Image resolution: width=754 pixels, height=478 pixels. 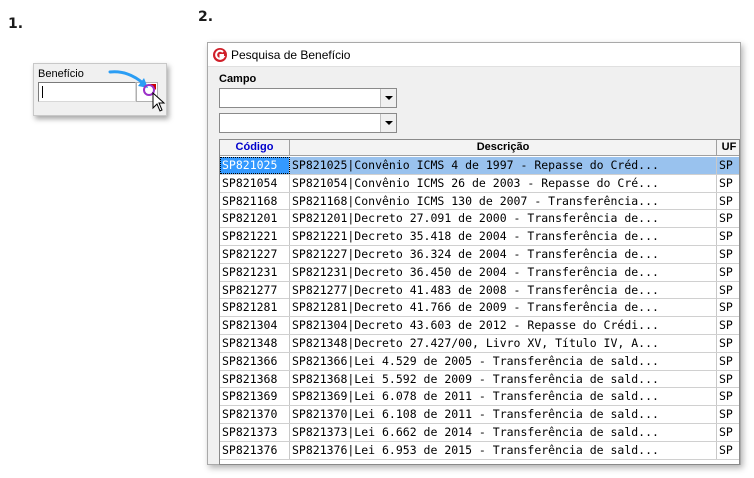 What do you see at coordinates (728, 148) in the screenshot?
I see `column-header-uf: UF` at bounding box center [728, 148].